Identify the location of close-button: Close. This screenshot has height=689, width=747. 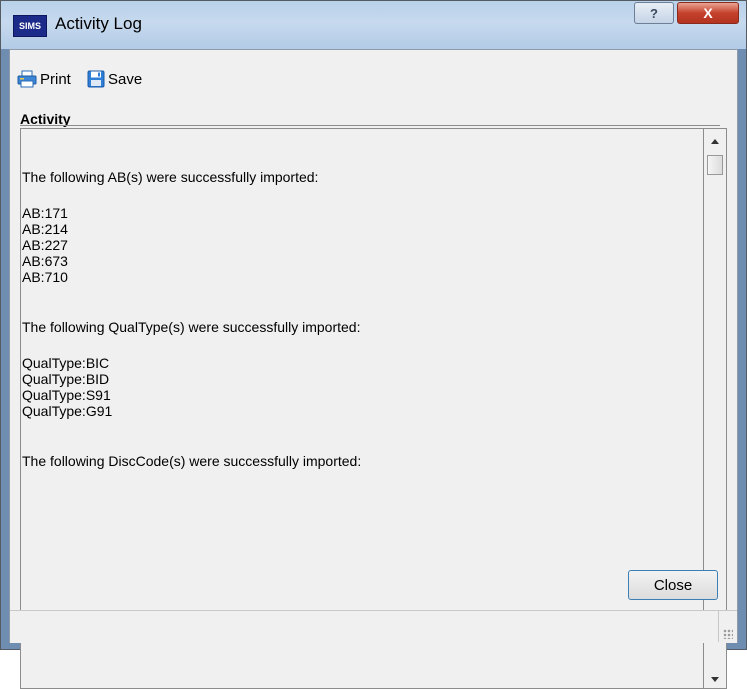
(673, 585).